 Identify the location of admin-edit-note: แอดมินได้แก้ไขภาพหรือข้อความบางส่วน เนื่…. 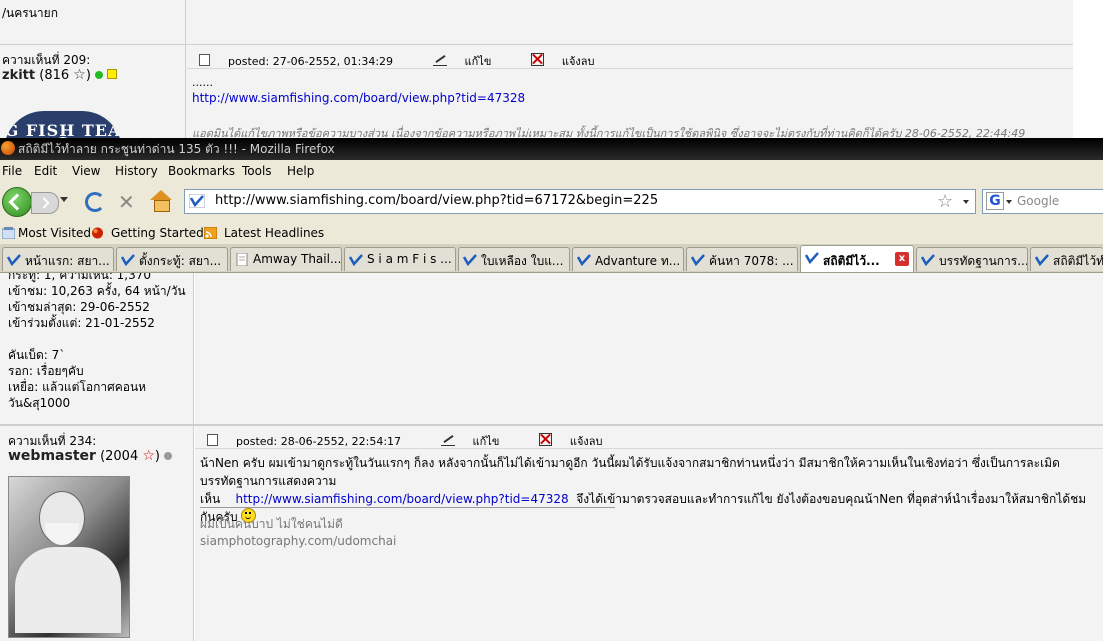
(609, 132).